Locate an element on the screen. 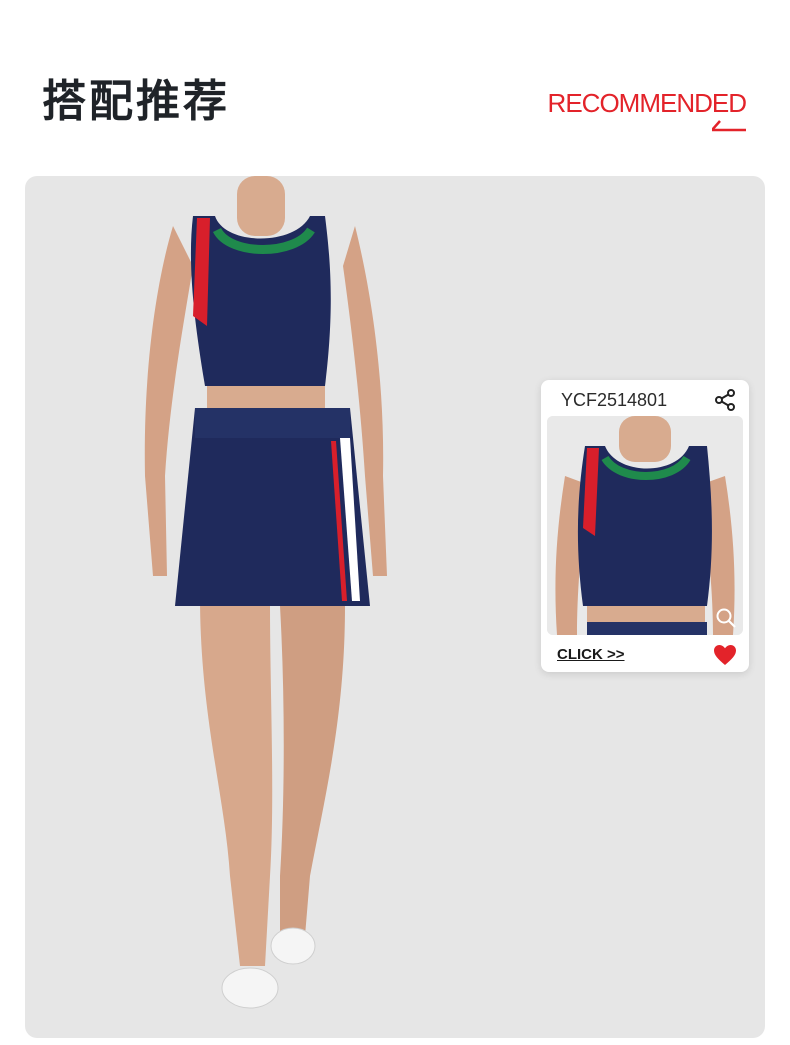 The width and height of the screenshot is (790, 1045). thumbnail-photo is located at coordinates (645, 525).